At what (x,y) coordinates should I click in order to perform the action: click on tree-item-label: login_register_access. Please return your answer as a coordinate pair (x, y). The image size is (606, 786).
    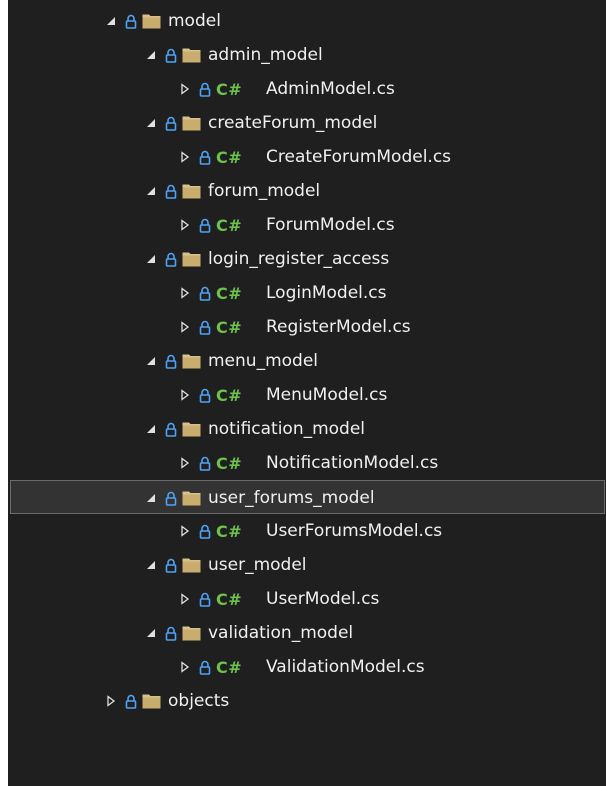
    Looking at the image, I should click on (299, 259).